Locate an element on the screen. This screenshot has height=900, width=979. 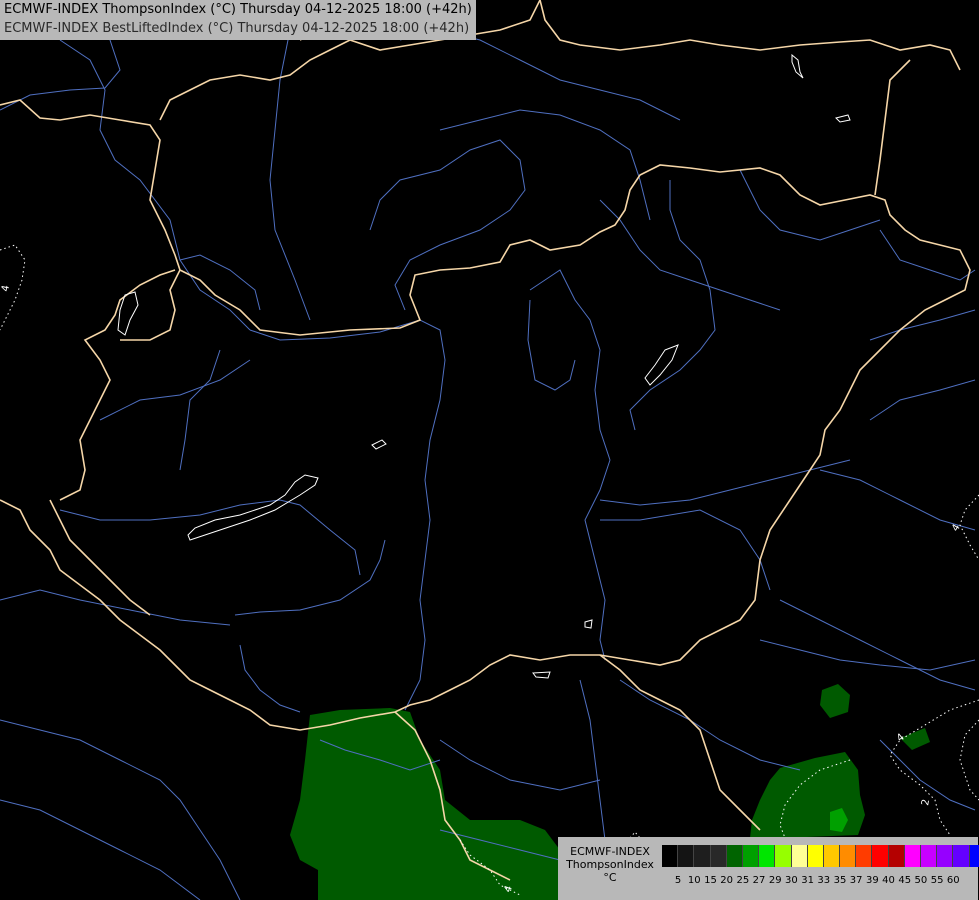
legend-tick-label: 50 is located at coordinates (921, 880).